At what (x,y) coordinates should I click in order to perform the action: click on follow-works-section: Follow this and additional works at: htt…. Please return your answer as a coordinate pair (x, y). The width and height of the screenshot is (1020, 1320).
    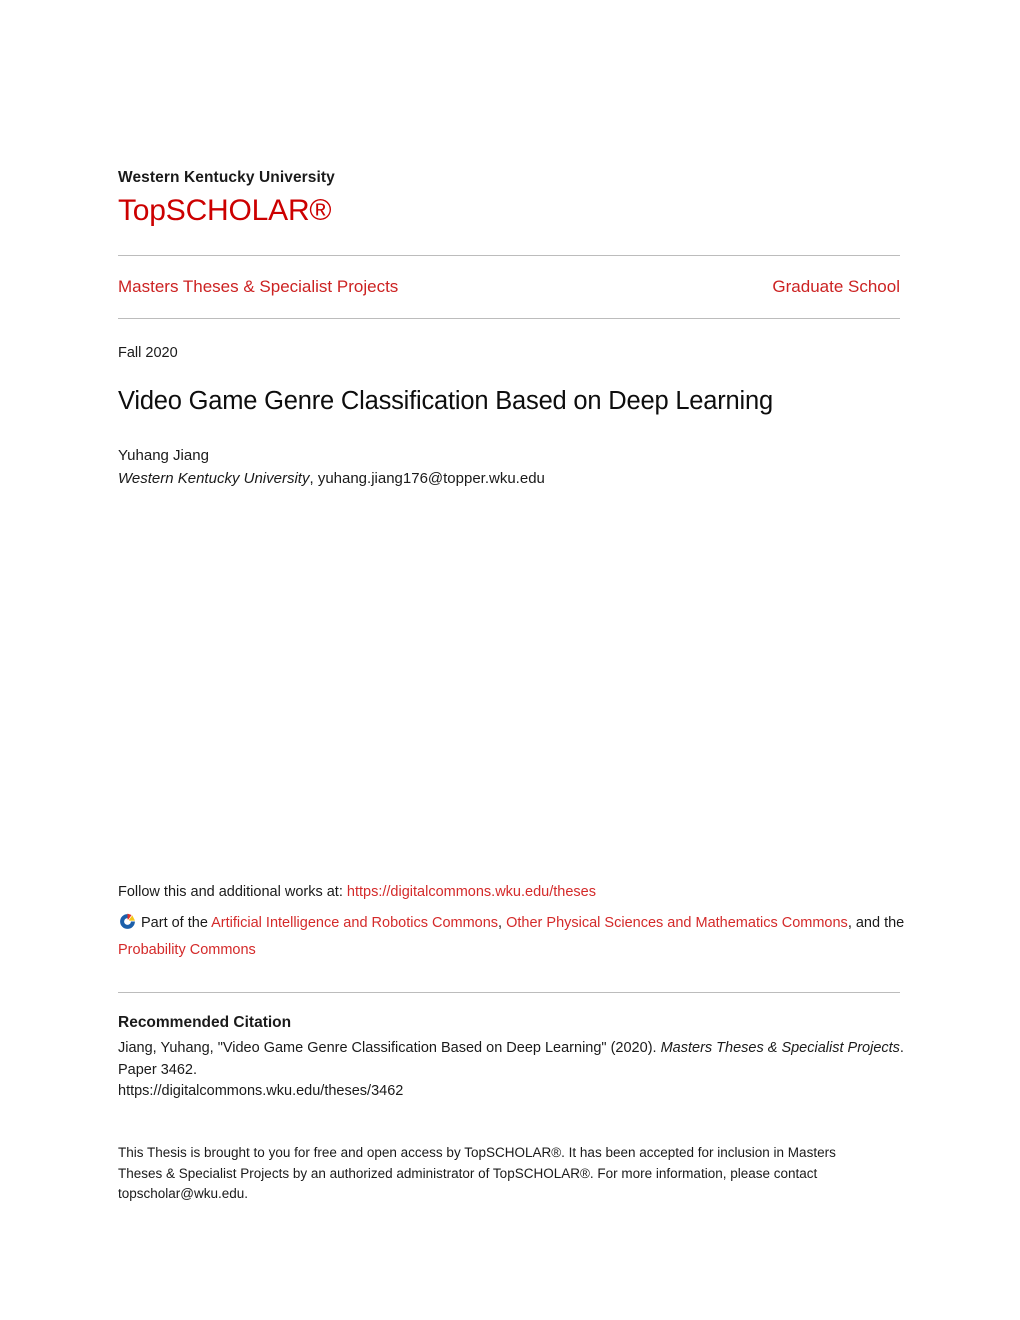
    Looking at the image, I should click on (513, 923).